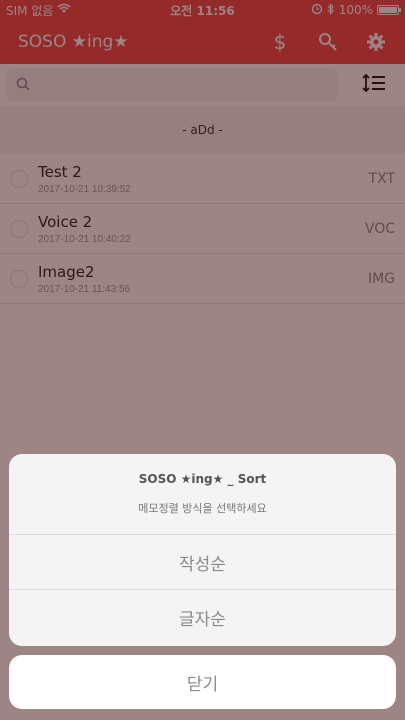  I want to click on sort-by-alphabet-button: 글자순, so click(202, 617).